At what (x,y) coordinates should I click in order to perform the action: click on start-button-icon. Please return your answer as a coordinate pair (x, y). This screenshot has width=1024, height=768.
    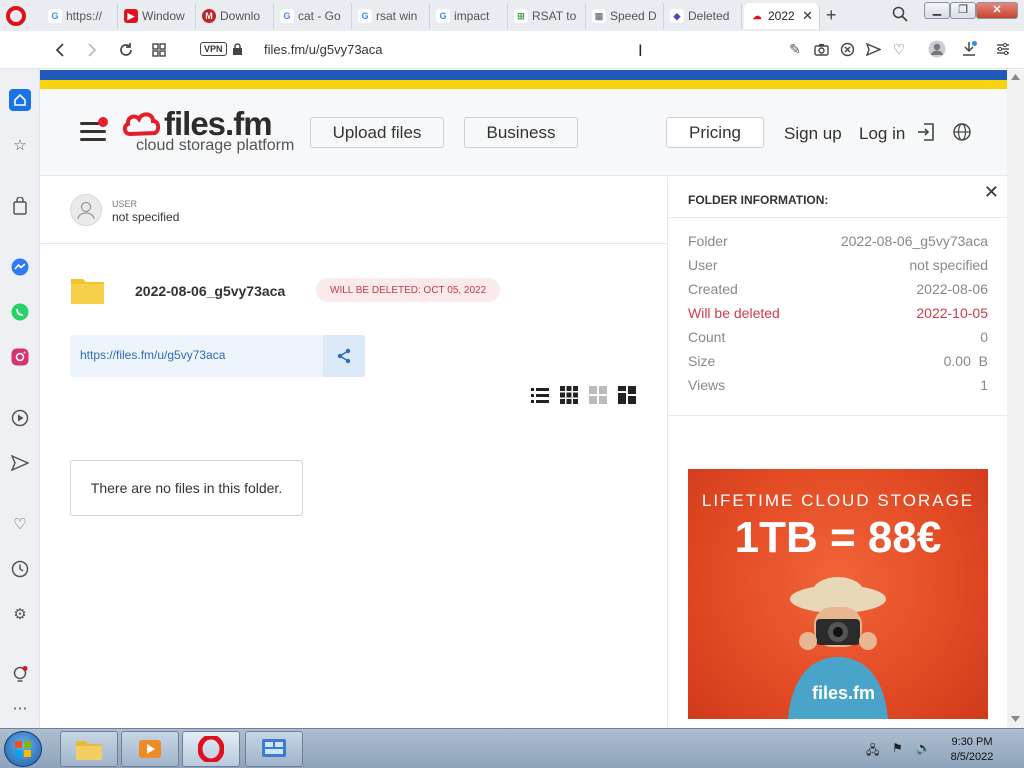
    Looking at the image, I should click on (23, 749).